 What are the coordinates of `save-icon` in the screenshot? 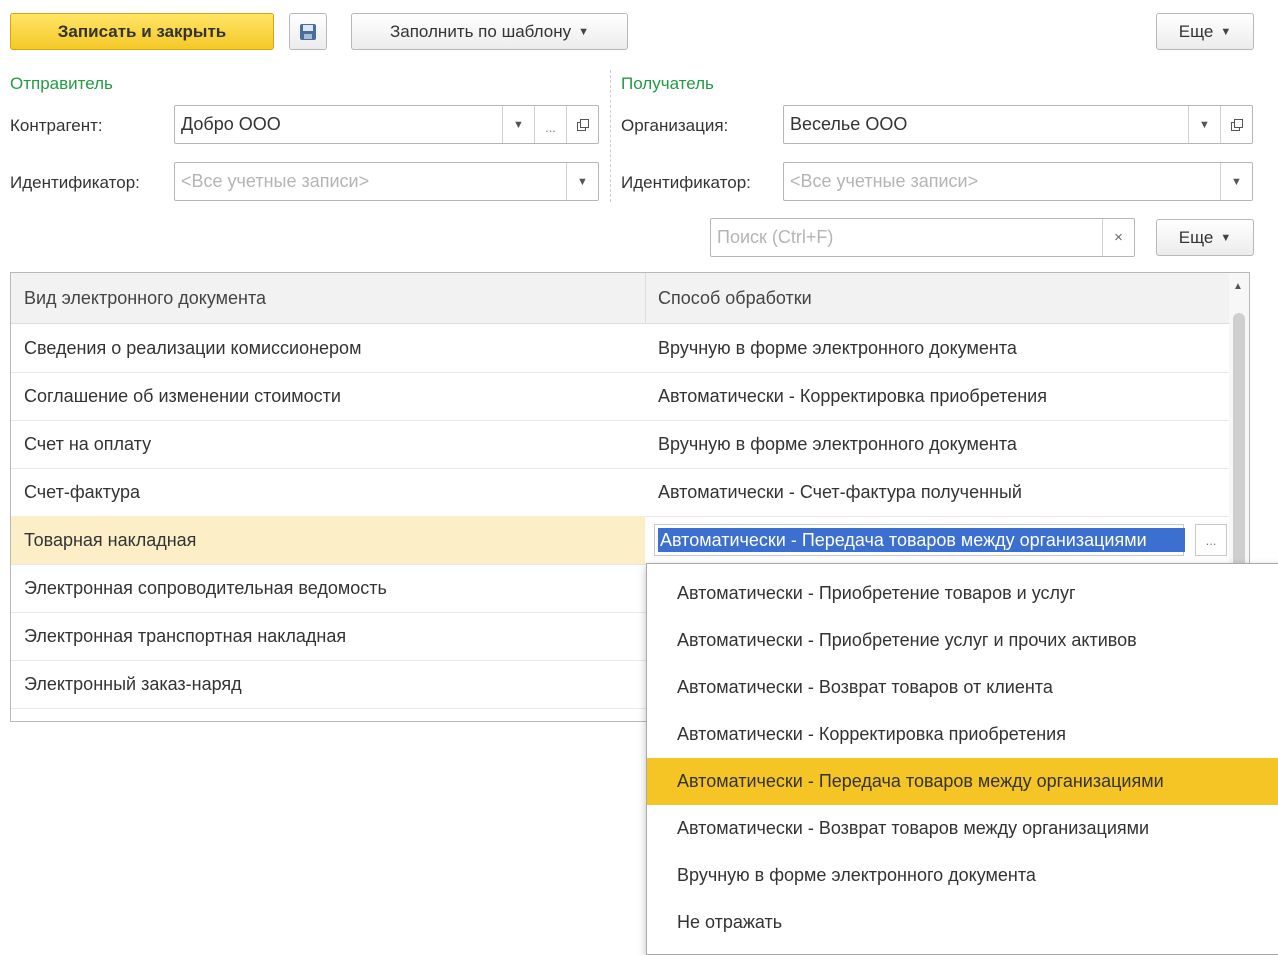 It's located at (308, 31).